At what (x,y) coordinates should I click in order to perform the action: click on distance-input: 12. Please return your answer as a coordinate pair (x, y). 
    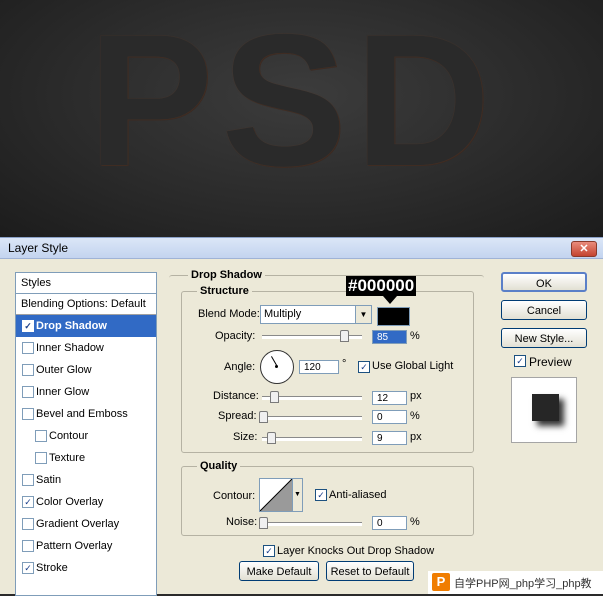
    Looking at the image, I should click on (389, 398).